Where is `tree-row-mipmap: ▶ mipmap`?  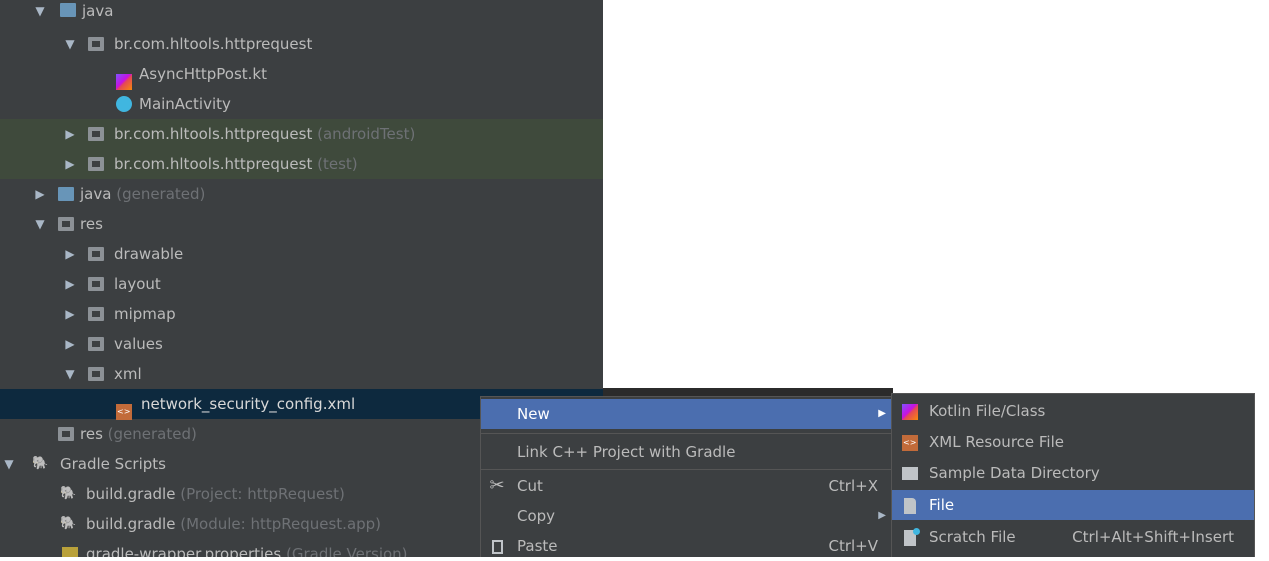
tree-row-mipmap: ▶ mipmap is located at coordinates (301, 314).